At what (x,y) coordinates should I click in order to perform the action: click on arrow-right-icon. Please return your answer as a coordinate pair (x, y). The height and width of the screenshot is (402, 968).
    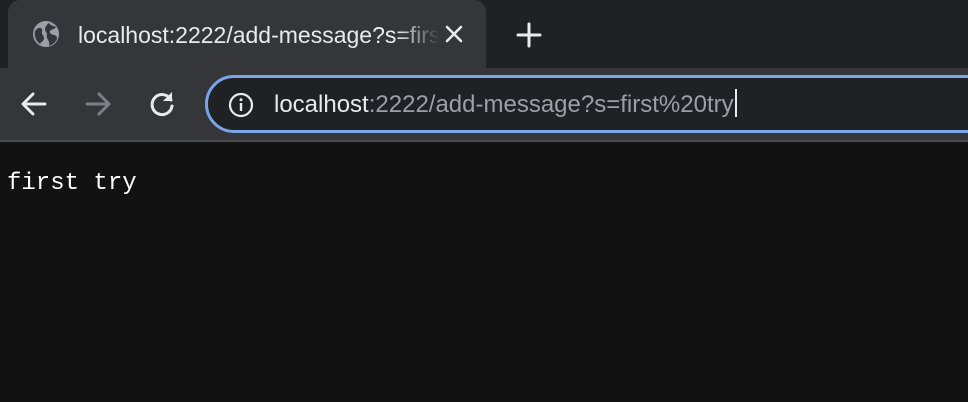
    Looking at the image, I should click on (98, 104).